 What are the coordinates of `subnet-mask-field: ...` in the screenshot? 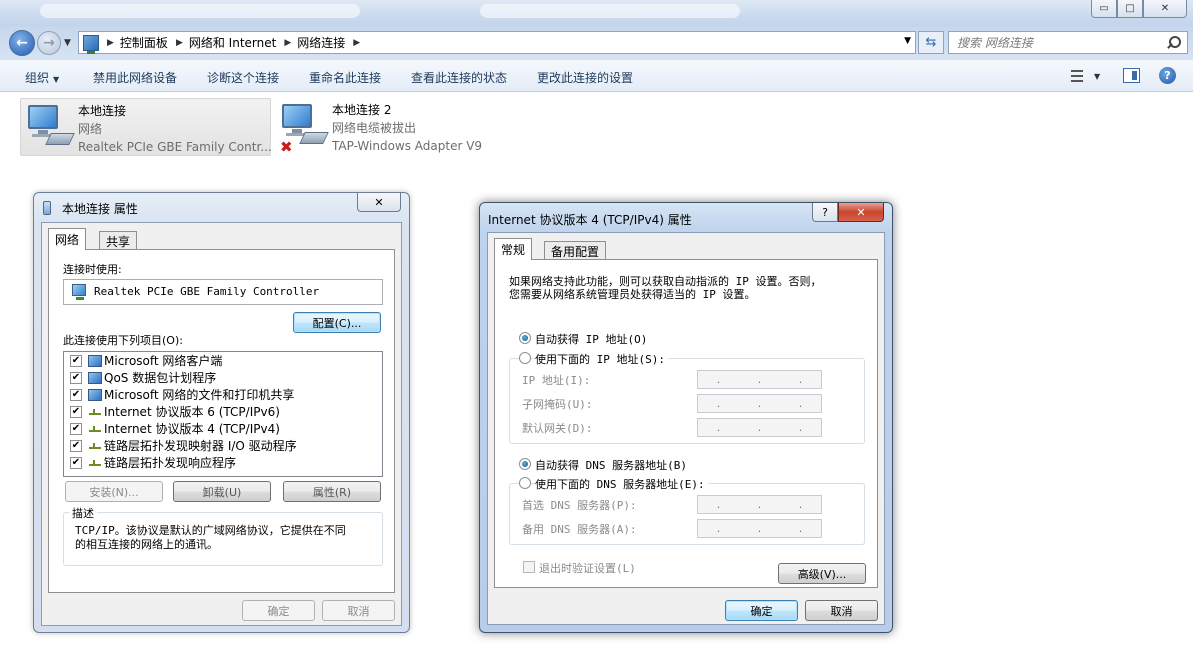 It's located at (759, 403).